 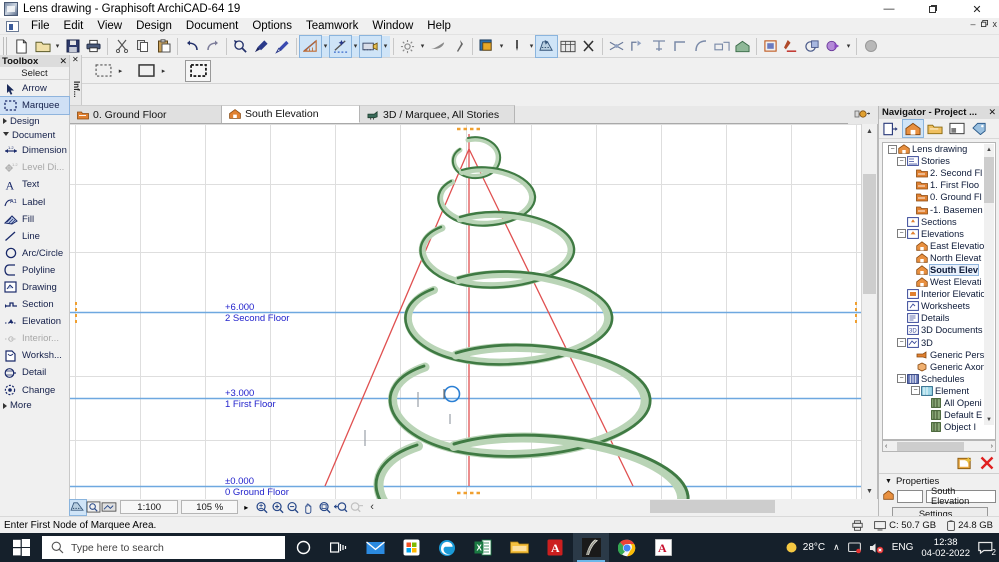 What do you see at coordinates (34, 406) in the screenshot?
I see `toolbox-group-more: More` at bounding box center [34, 406].